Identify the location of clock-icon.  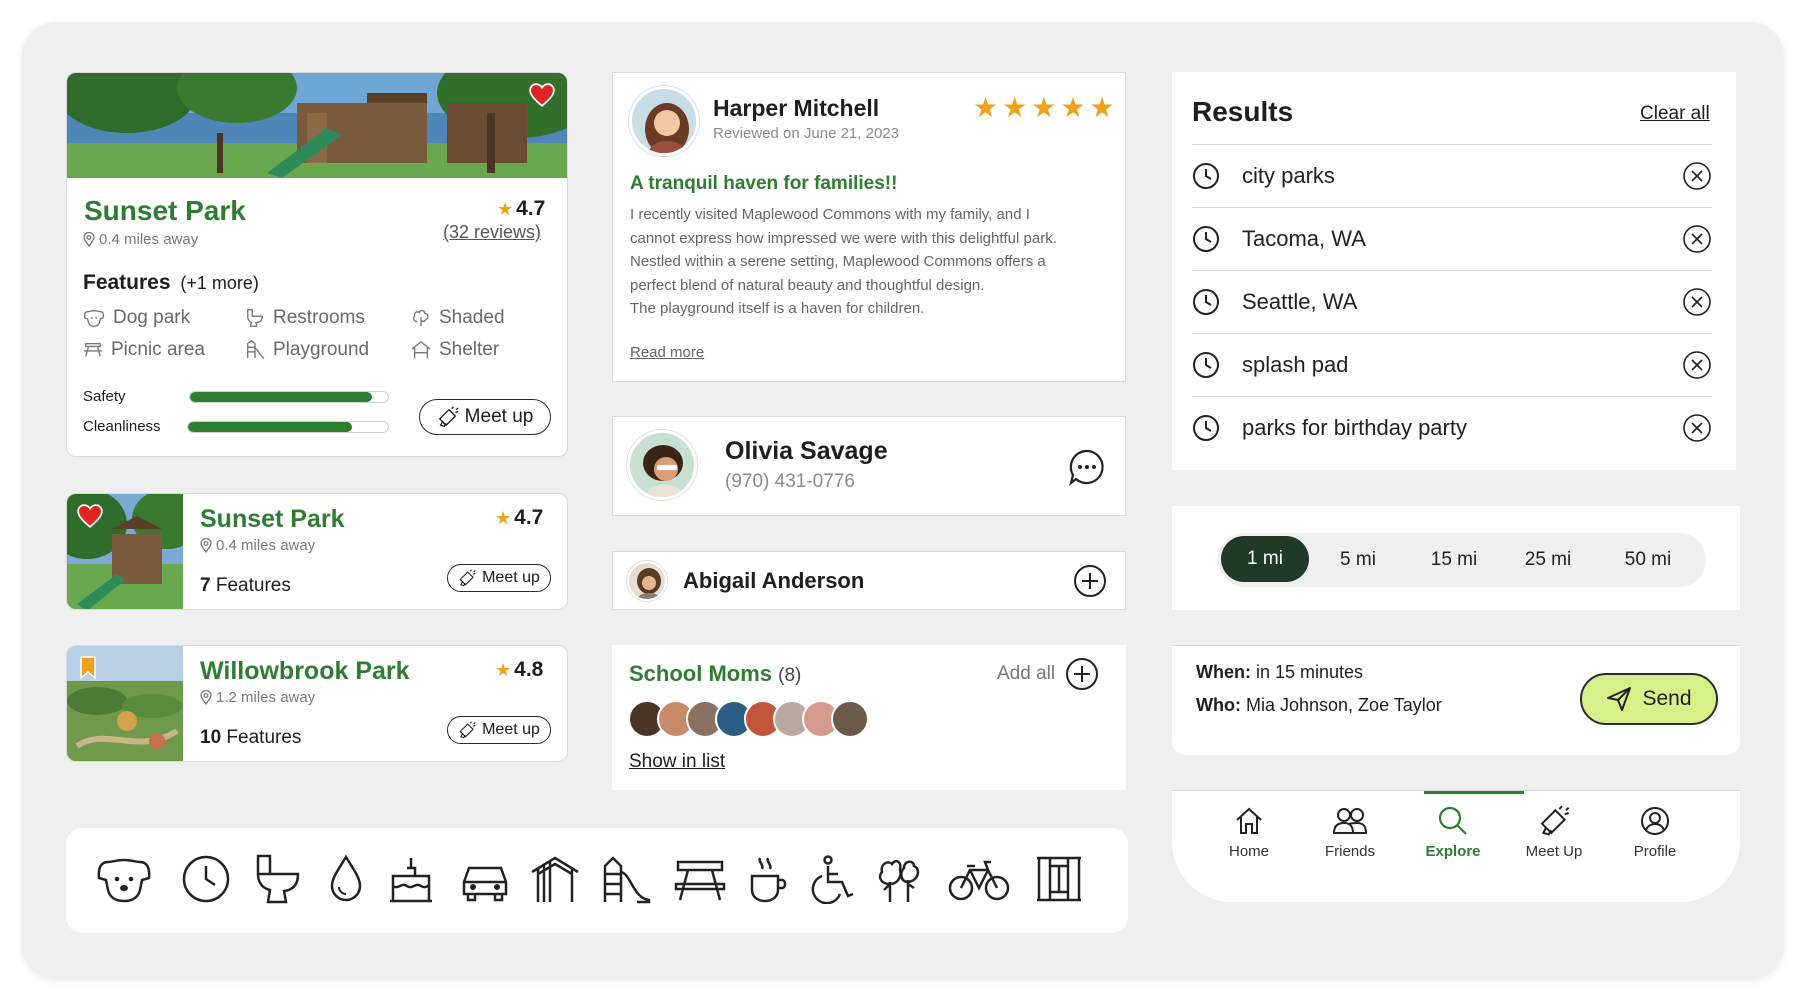
(206, 879).